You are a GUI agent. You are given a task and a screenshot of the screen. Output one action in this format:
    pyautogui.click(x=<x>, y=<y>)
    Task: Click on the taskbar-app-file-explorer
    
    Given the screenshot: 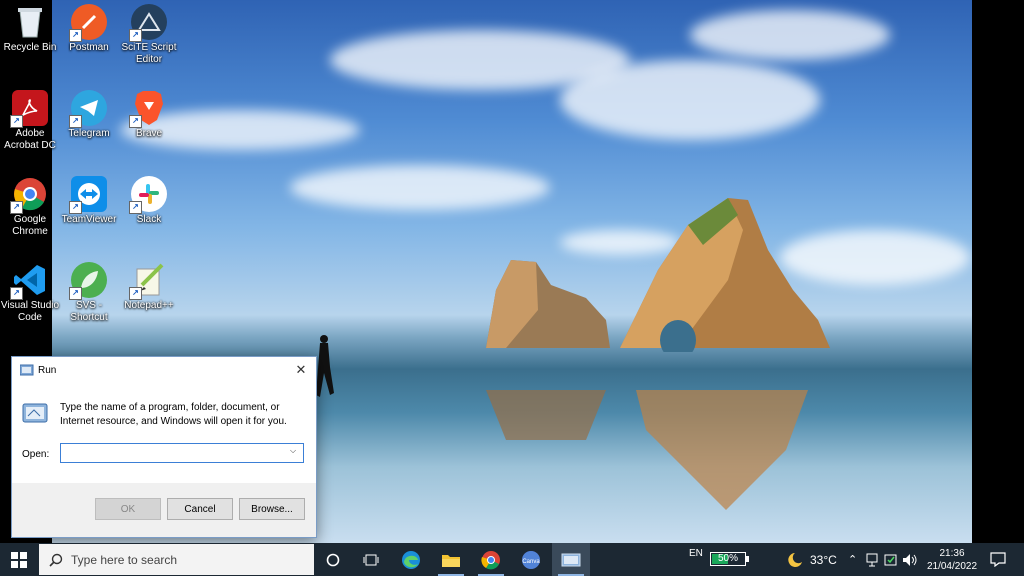 What is the action you would take?
    pyautogui.click(x=451, y=559)
    